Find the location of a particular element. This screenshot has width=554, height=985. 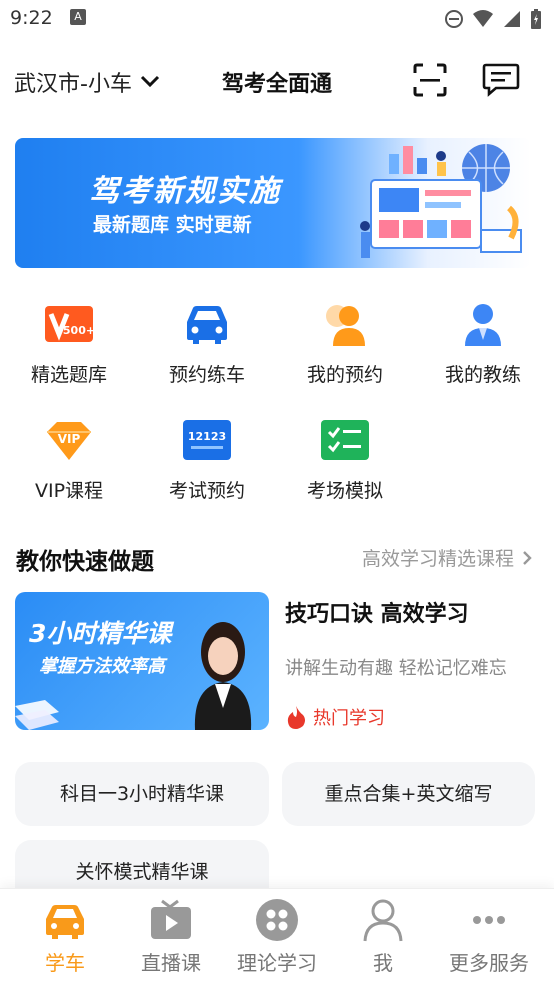

section-title: 教你快速做题 is located at coordinates (85, 562).